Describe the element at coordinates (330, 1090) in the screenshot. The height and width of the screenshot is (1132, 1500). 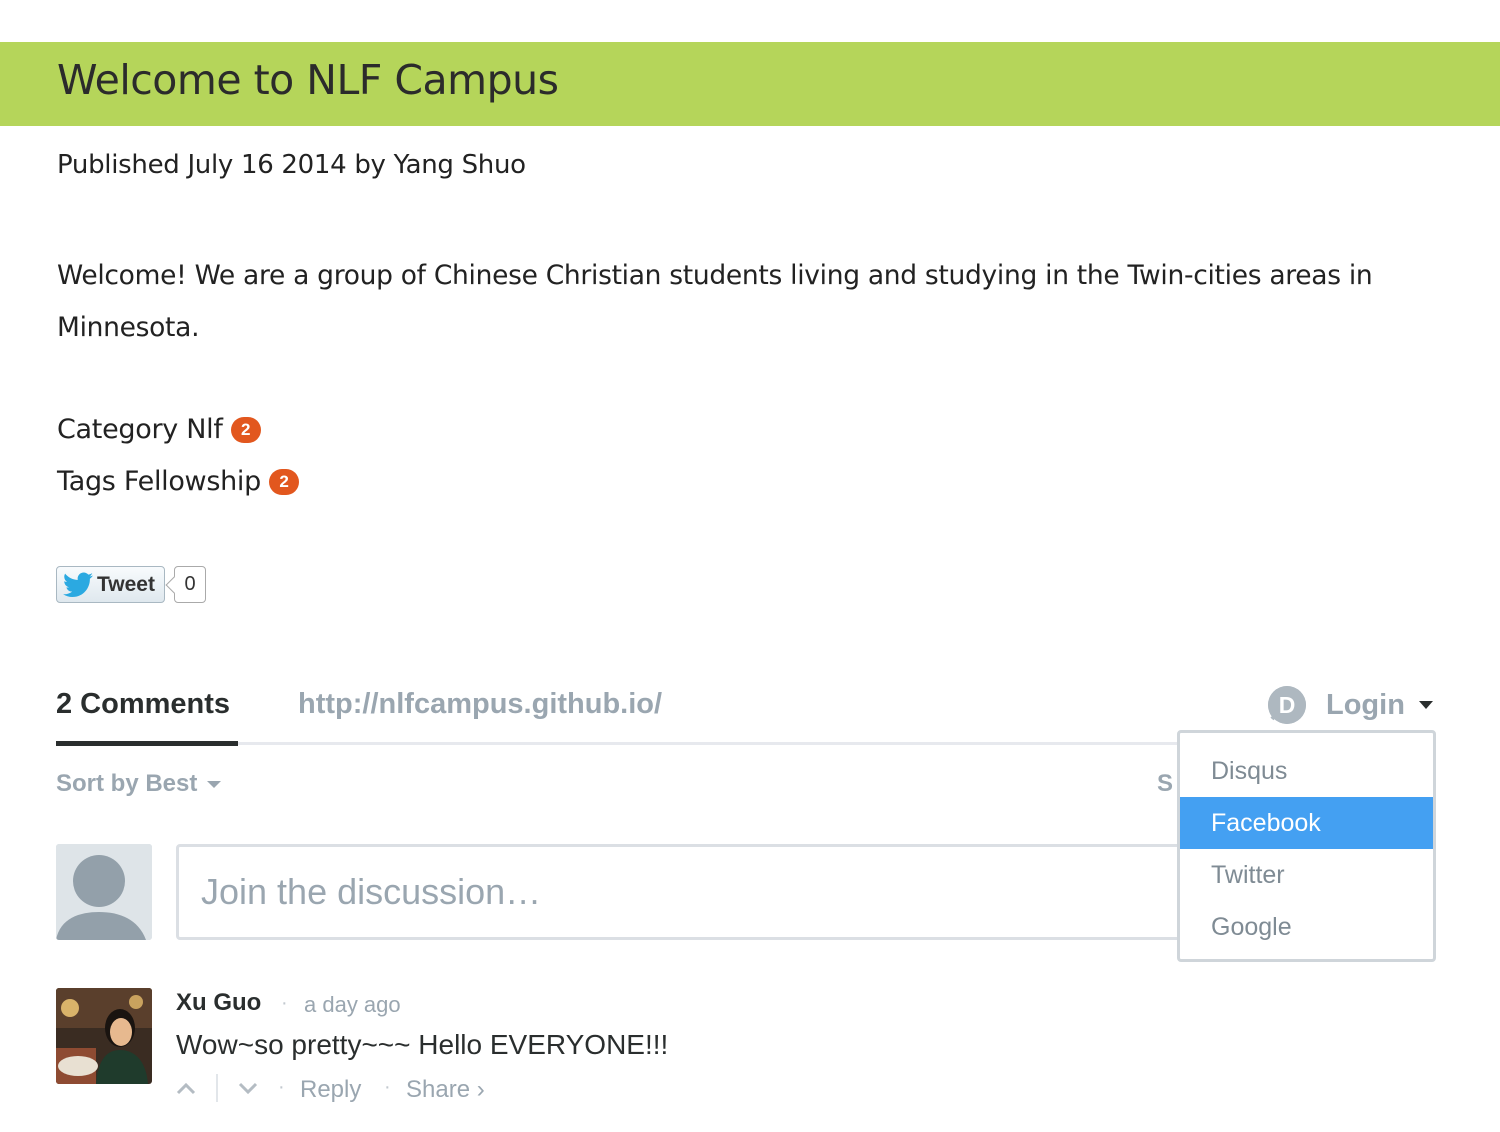
I see `reply-link: Reply` at that location.